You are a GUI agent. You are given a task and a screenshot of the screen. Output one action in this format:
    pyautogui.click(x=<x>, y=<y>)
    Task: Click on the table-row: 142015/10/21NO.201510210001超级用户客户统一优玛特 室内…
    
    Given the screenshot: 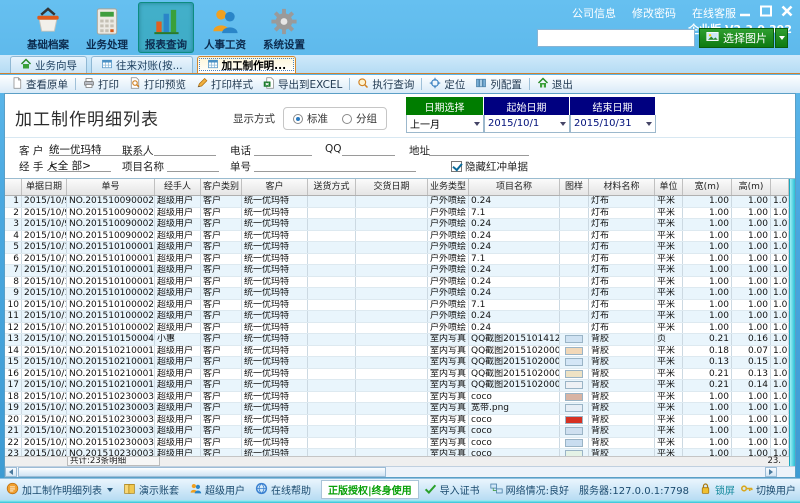 What is the action you would take?
    pyautogui.click(x=400, y=351)
    